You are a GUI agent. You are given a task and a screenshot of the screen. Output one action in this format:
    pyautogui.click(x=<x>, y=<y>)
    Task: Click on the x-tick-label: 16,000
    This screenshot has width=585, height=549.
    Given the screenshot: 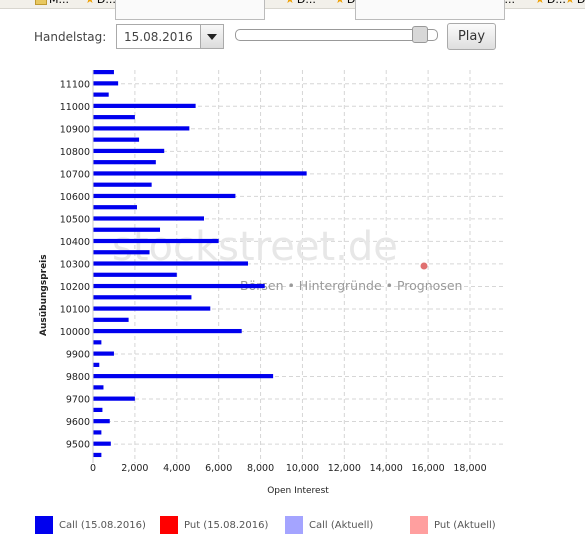 What is the action you would take?
    pyautogui.click(x=427, y=468)
    